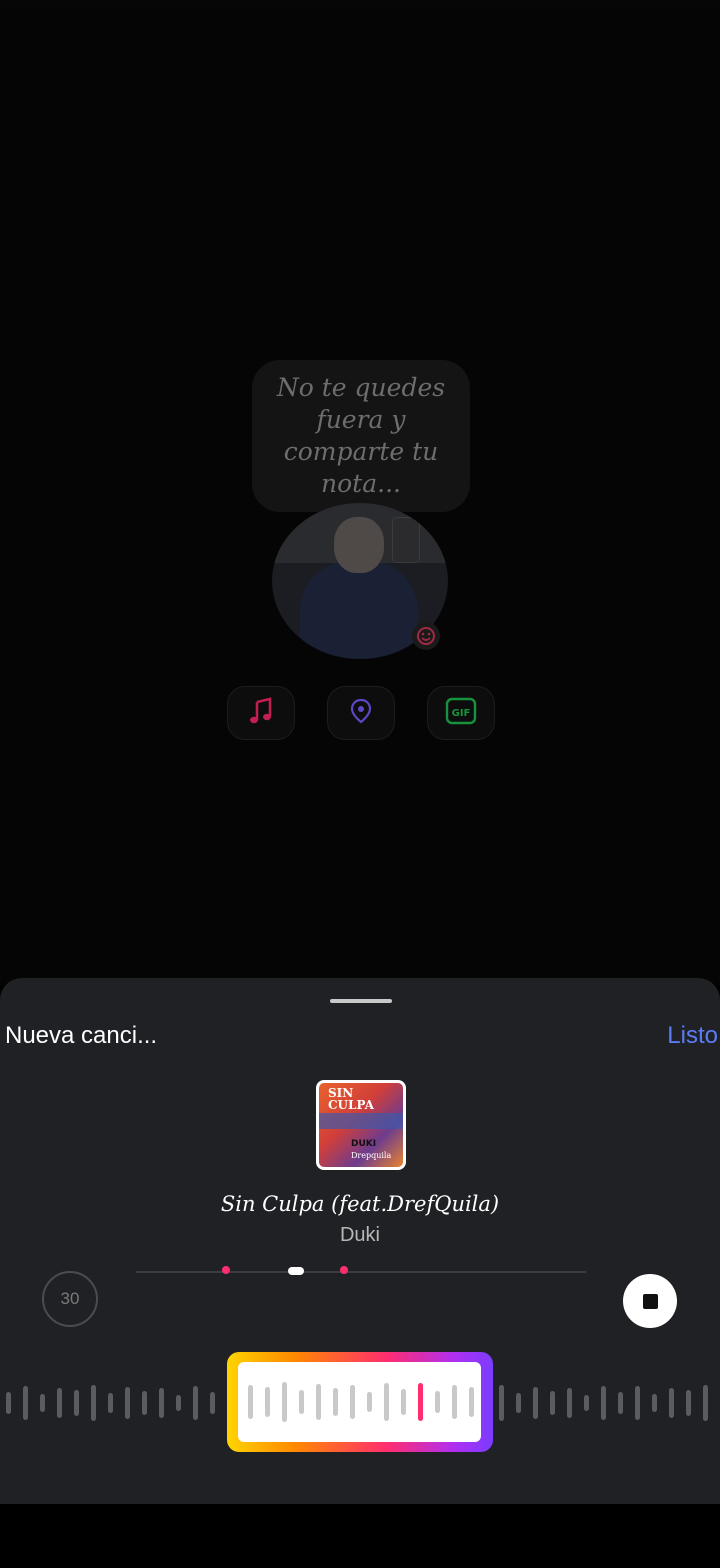 Image resolution: width=720 pixels, height=1568 pixels. What do you see at coordinates (360, 1204) in the screenshot?
I see `song-title: Sin Culpa (feat.DrefQuila)` at bounding box center [360, 1204].